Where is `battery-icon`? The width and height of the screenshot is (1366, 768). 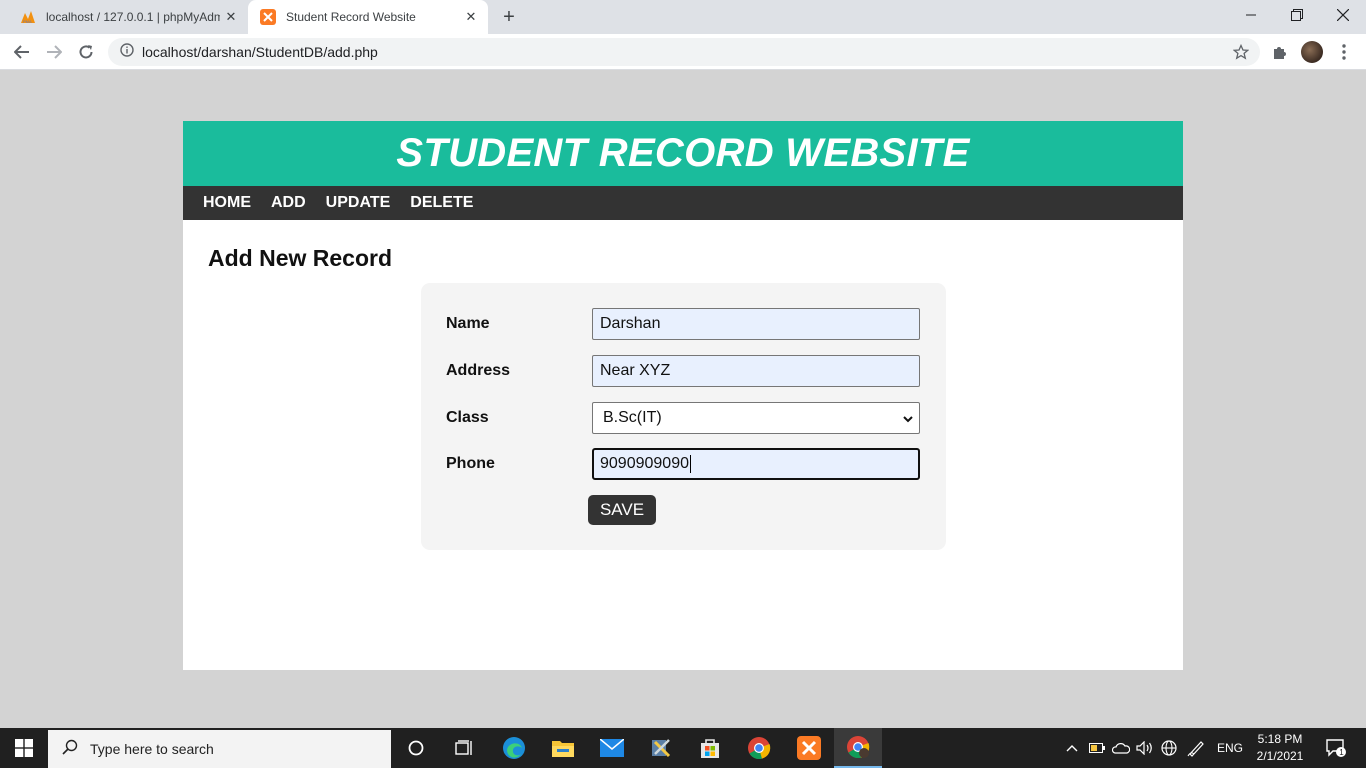 battery-icon is located at coordinates (1097, 748).